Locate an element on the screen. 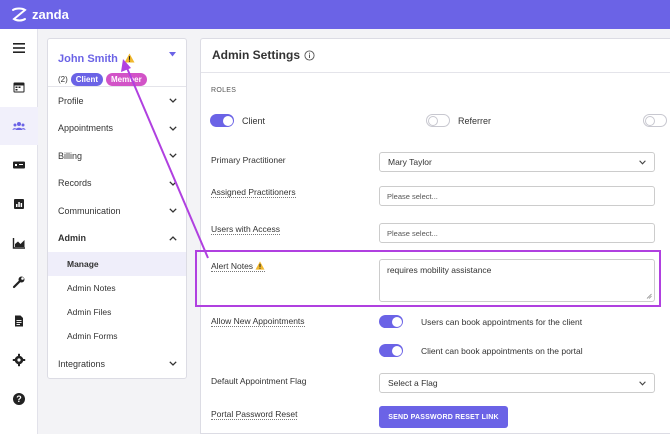 The height and width of the screenshot is (434, 670). subnav-manage: Manage is located at coordinates (117, 264).